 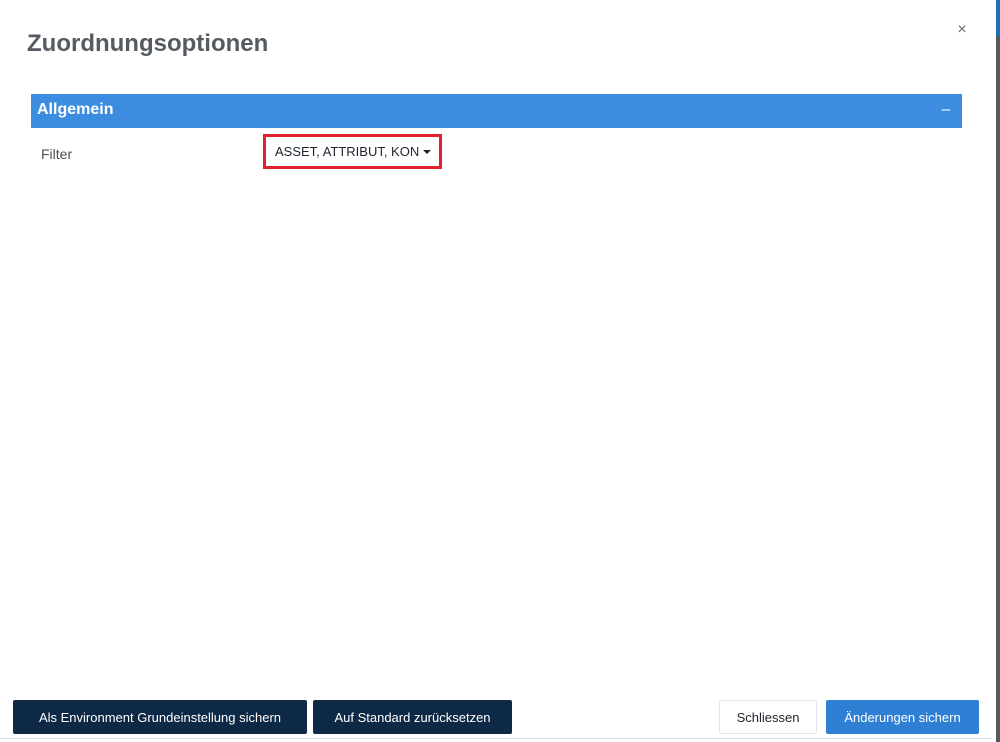 I want to click on close-button: Schliessen, so click(x=768, y=717).